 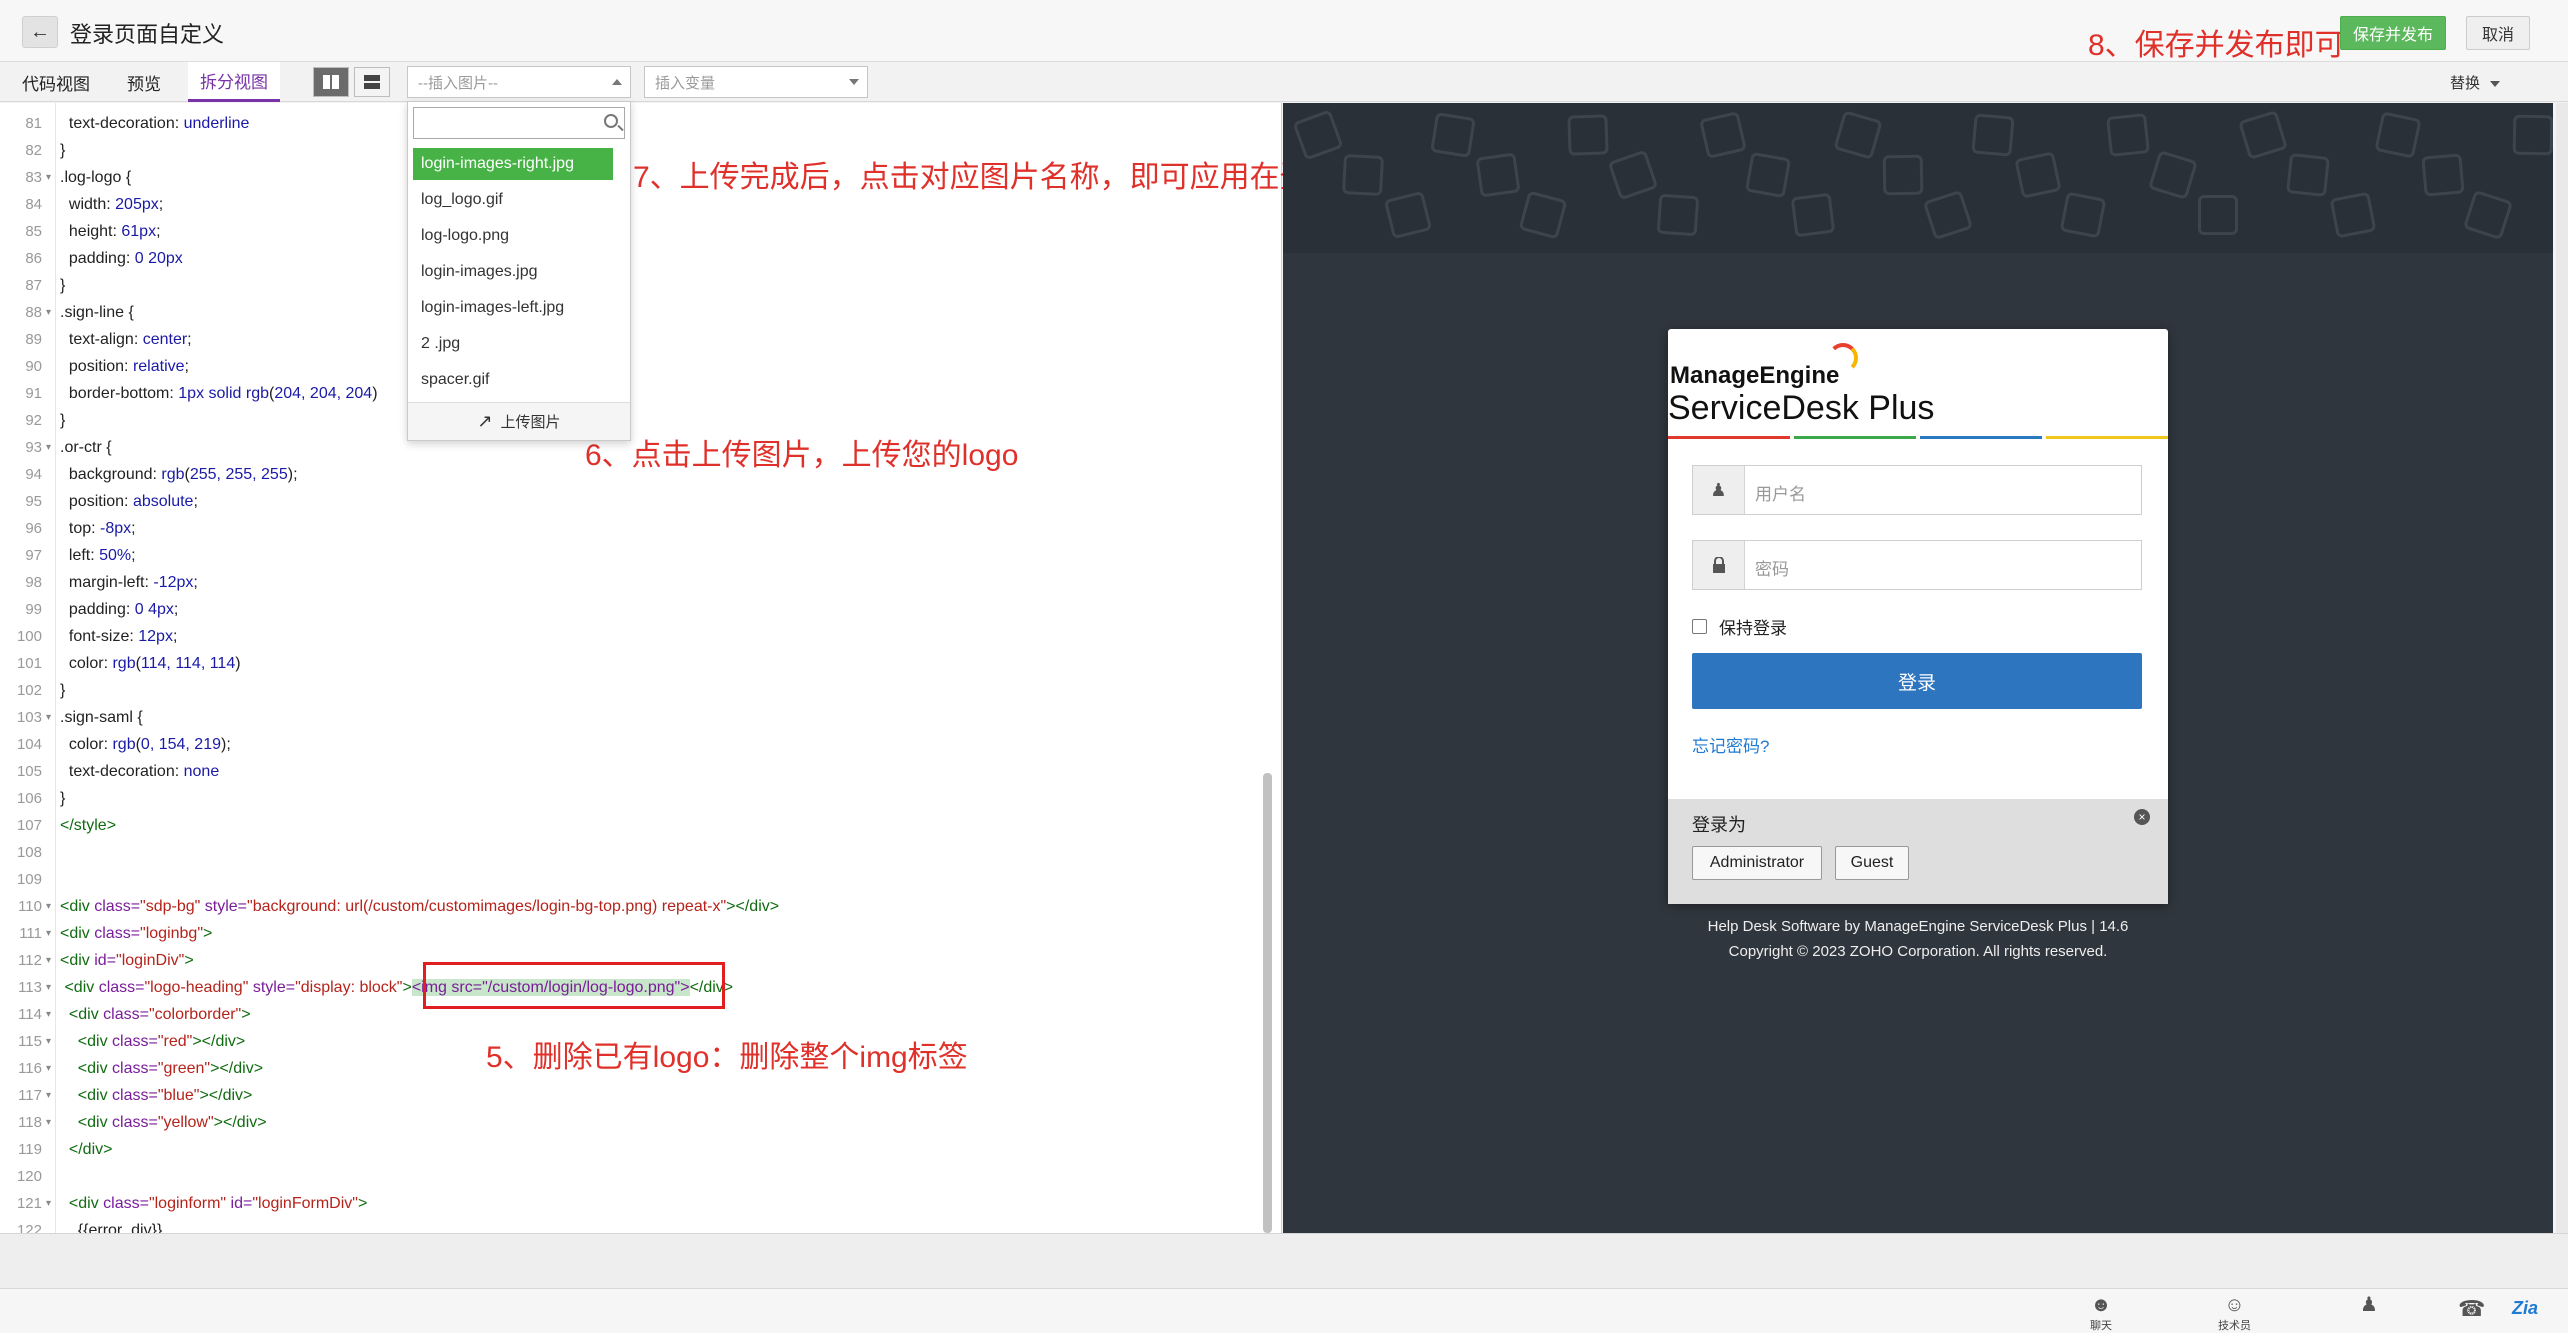 What do you see at coordinates (519, 123) in the screenshot?
I see `image-search-input` at bounding box center [519, 123].